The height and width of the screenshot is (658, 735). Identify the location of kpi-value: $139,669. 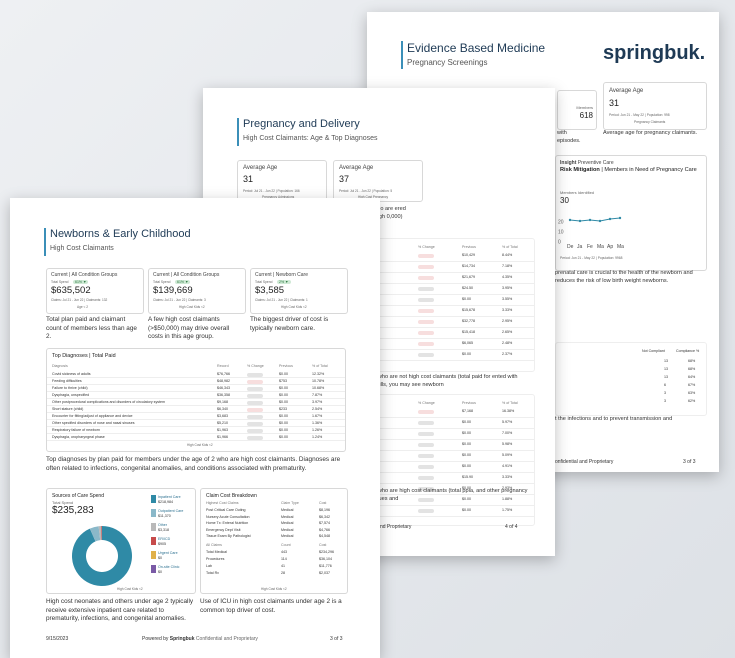
(173, 290).